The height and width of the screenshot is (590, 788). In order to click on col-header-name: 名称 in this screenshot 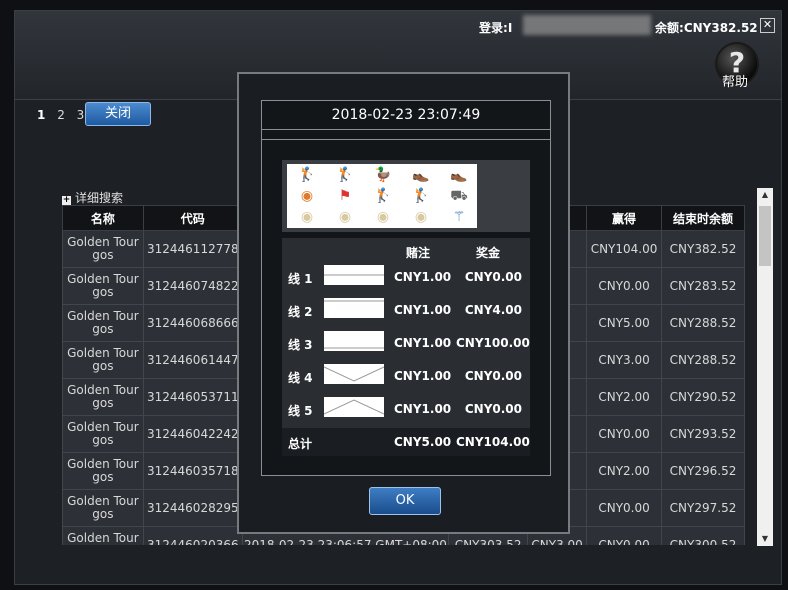, I will do `click(103, 218)`.